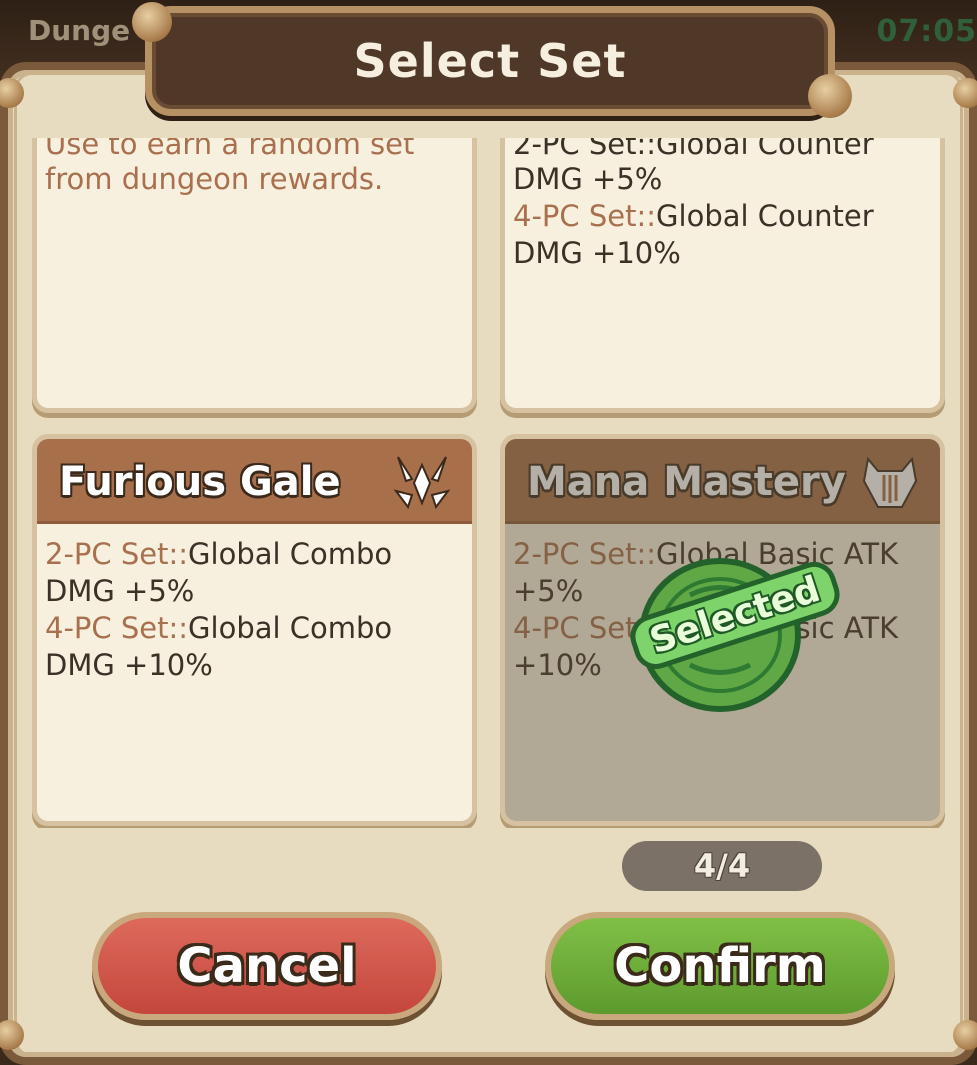 This screenshot has width=977, height=1065. I want to click on card-header: Mana Mastery, so click(722, 481).